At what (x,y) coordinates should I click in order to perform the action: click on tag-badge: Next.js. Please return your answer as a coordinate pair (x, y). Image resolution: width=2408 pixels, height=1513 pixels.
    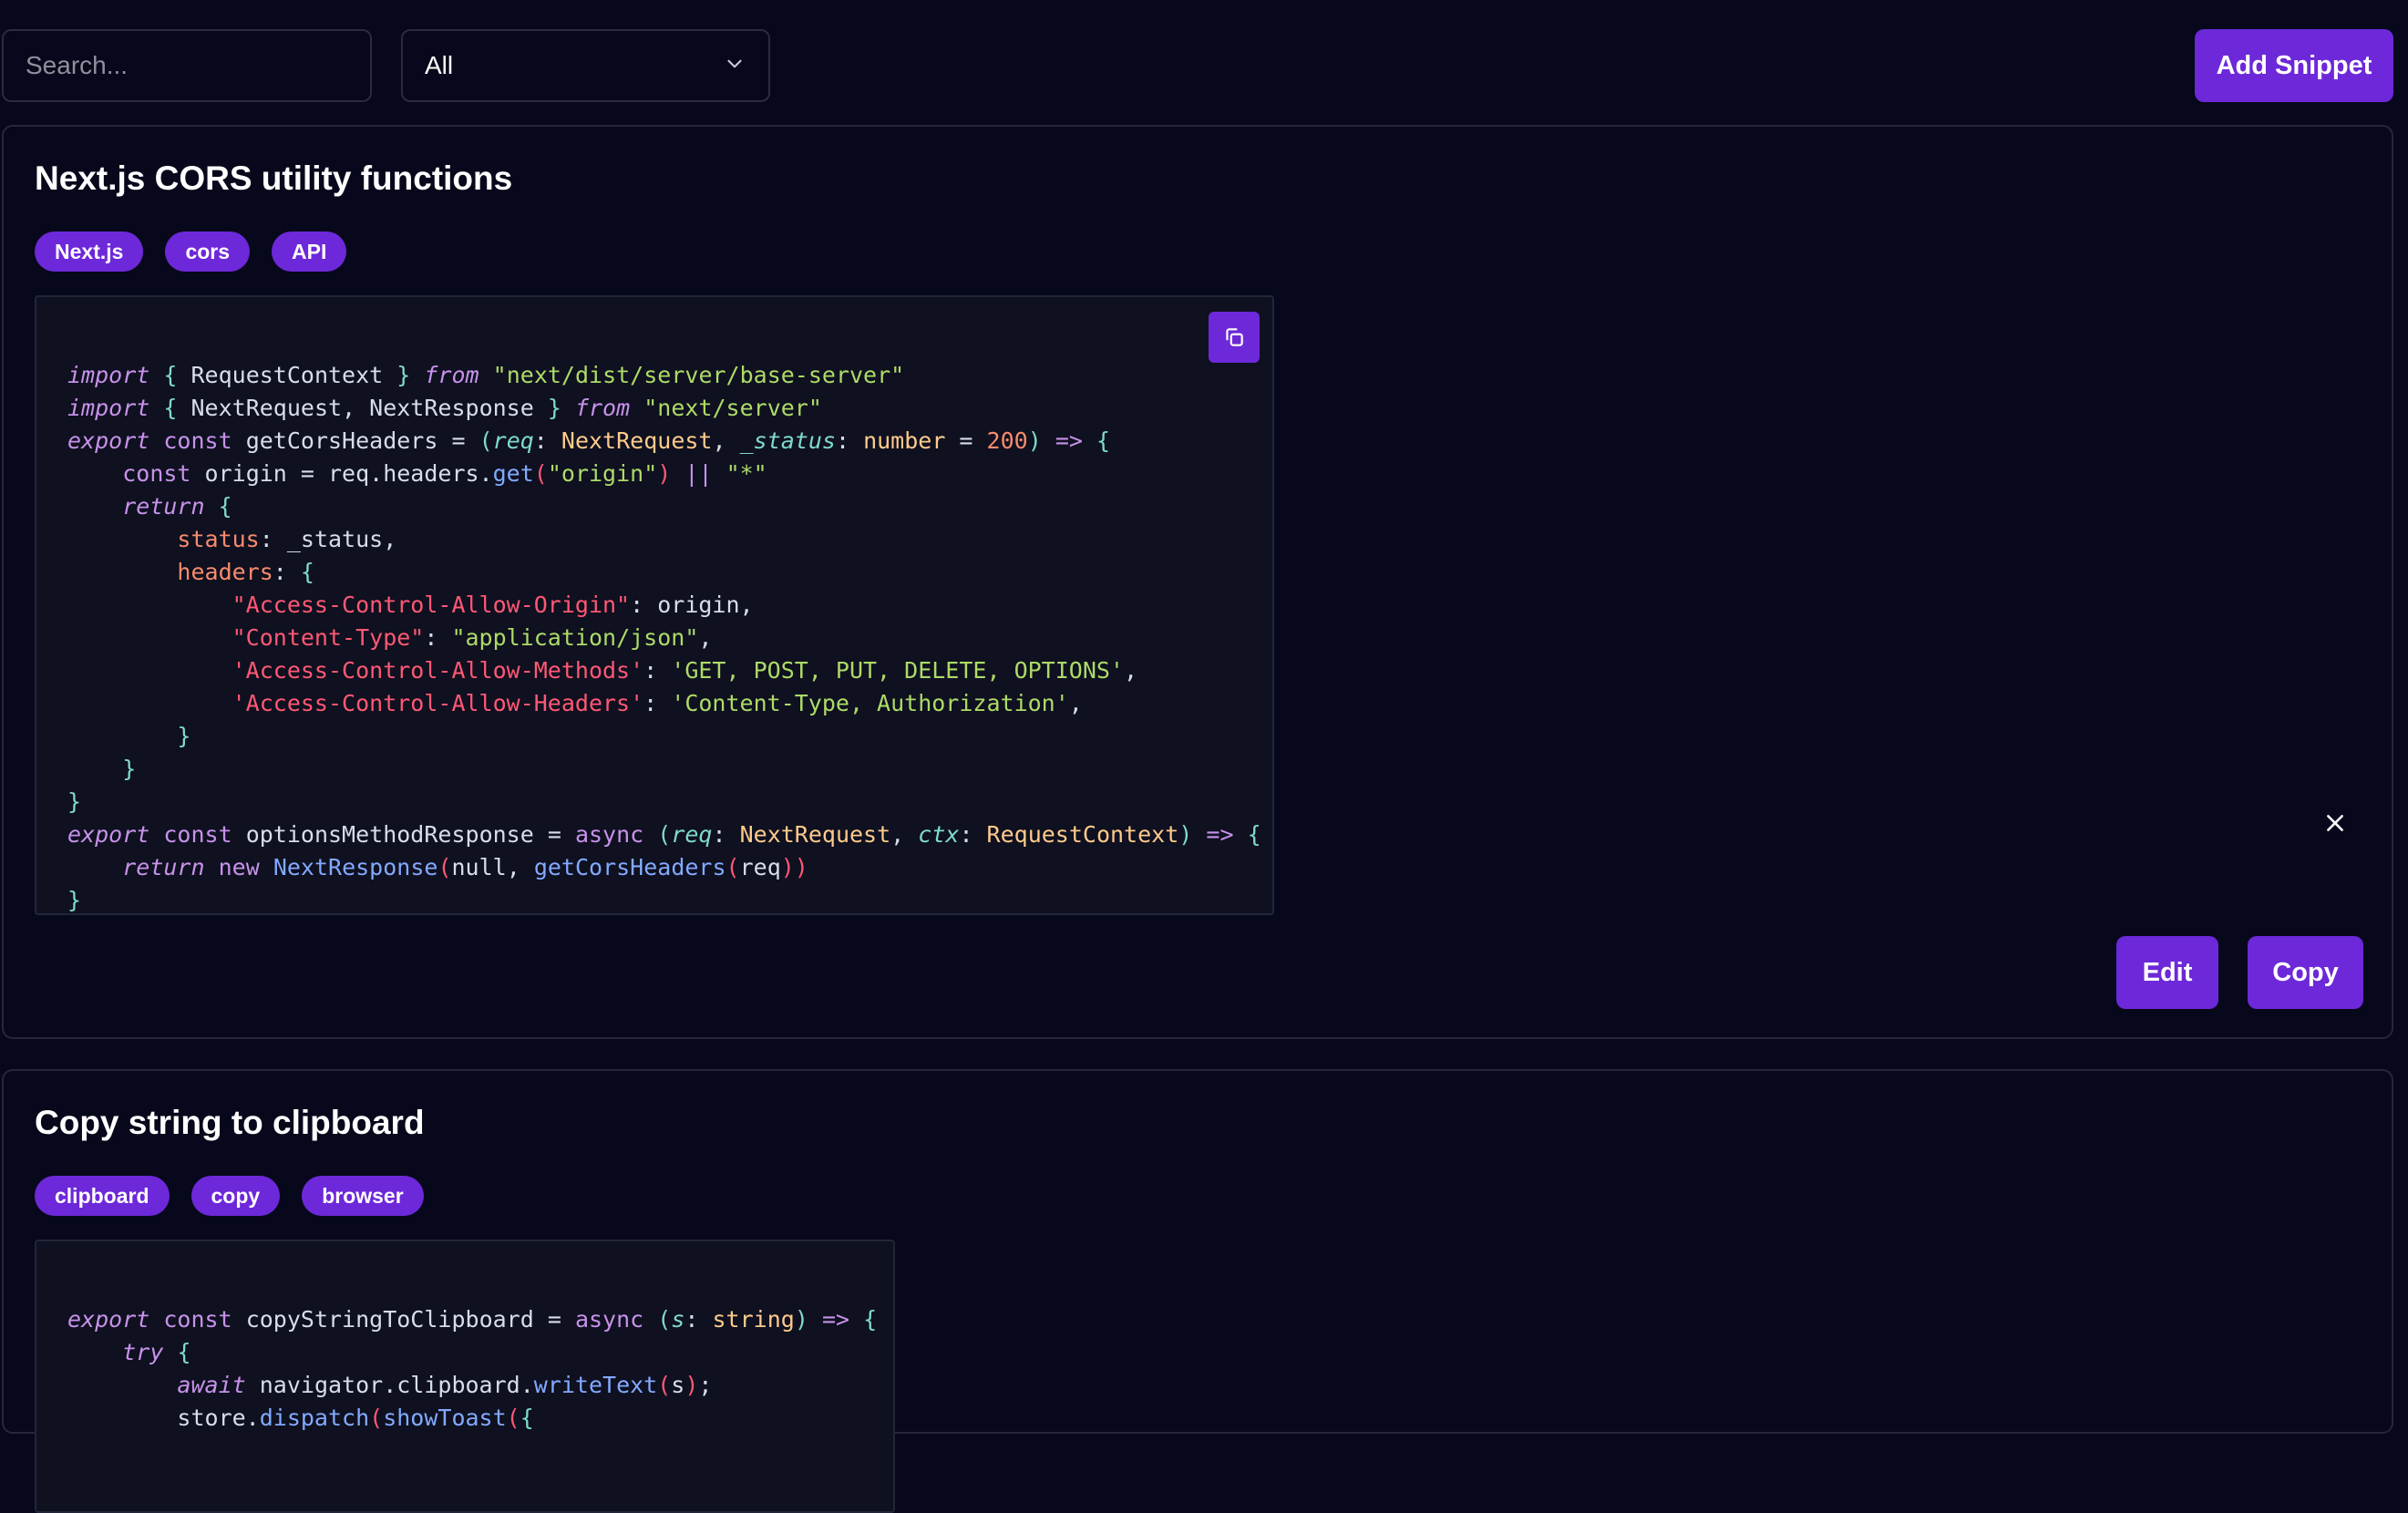
    Looking at the image, I should click on (90, 252).